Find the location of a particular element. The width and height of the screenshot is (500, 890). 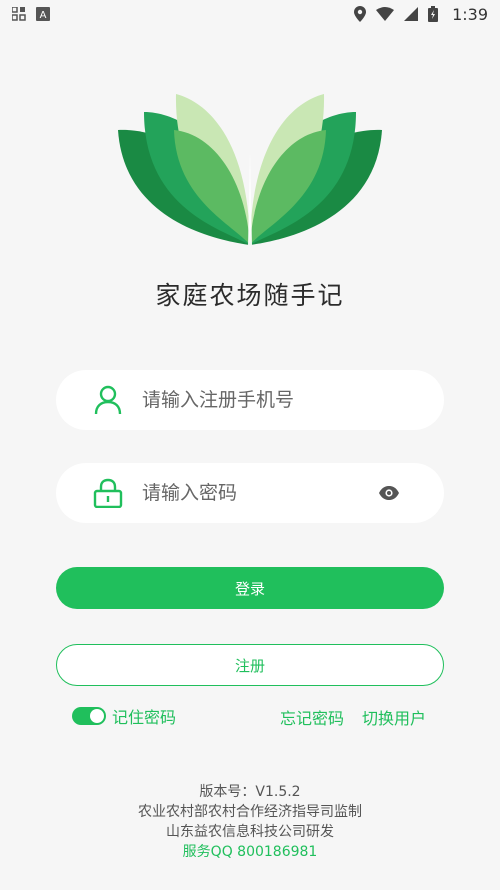

a-badge-icon: A is located at coordinates (43, 14).